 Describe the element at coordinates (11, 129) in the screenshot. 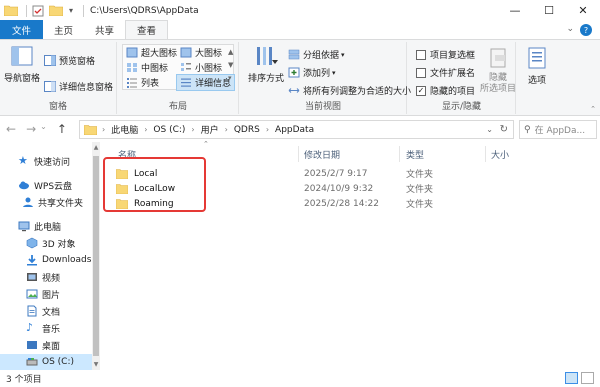

I see `back-arrow-icon: ←` at that location.